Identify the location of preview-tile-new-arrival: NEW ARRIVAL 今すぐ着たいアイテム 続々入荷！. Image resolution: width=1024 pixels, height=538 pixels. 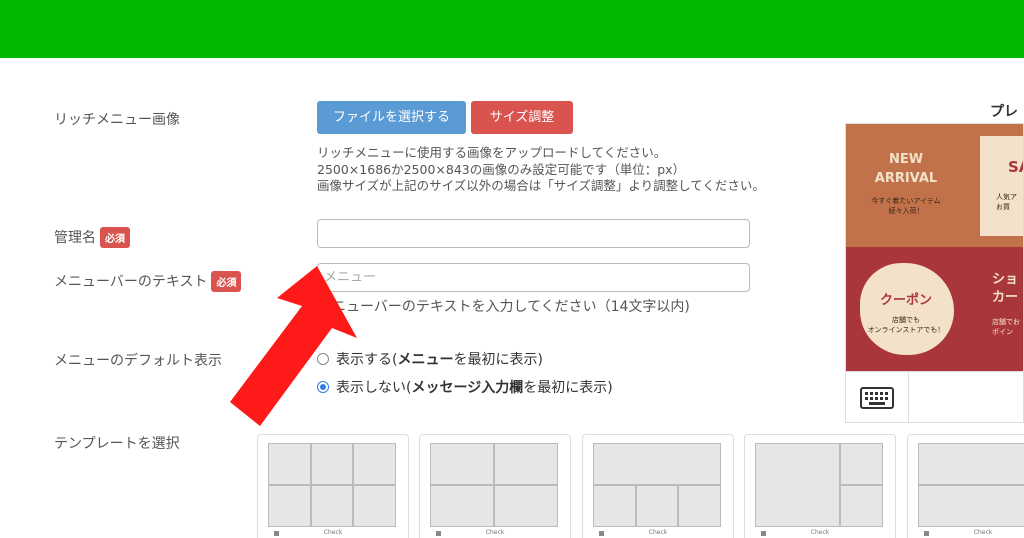
(906, 185).